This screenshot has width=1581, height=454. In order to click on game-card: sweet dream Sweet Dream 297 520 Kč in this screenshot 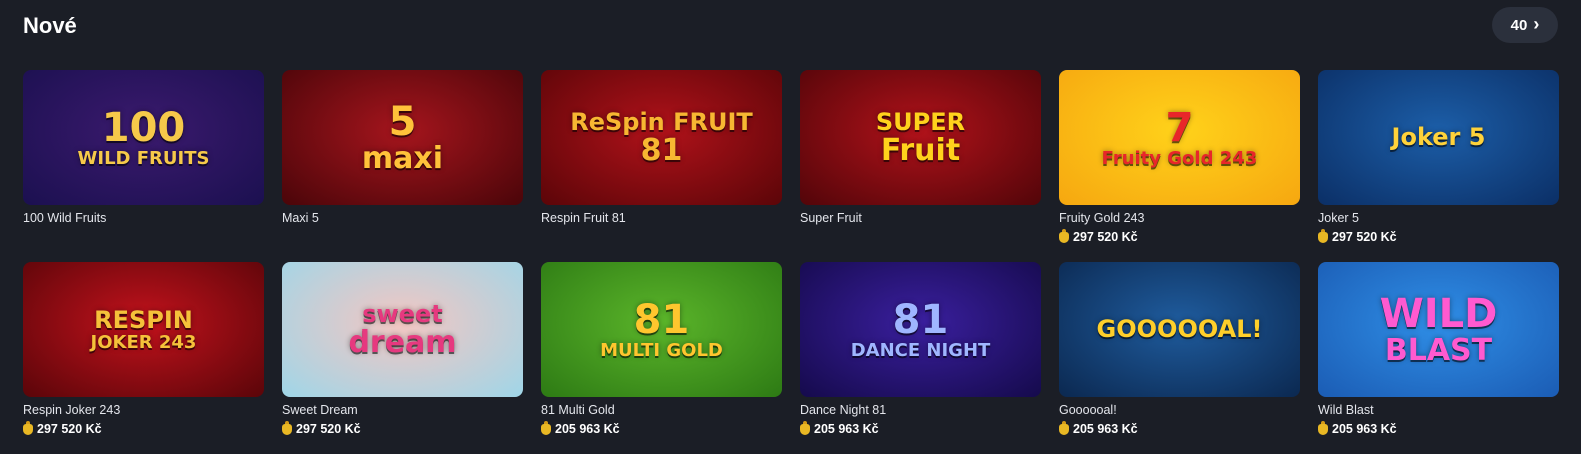, I will do `click(402, 358)`.